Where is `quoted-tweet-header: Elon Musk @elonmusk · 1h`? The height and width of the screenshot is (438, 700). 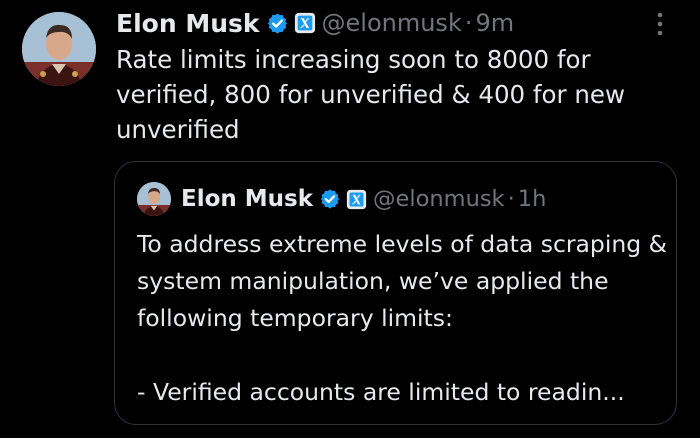
quoted-tweet-header: Elon Musk @elonmusk · 1h is located at coordinates (341, 199).